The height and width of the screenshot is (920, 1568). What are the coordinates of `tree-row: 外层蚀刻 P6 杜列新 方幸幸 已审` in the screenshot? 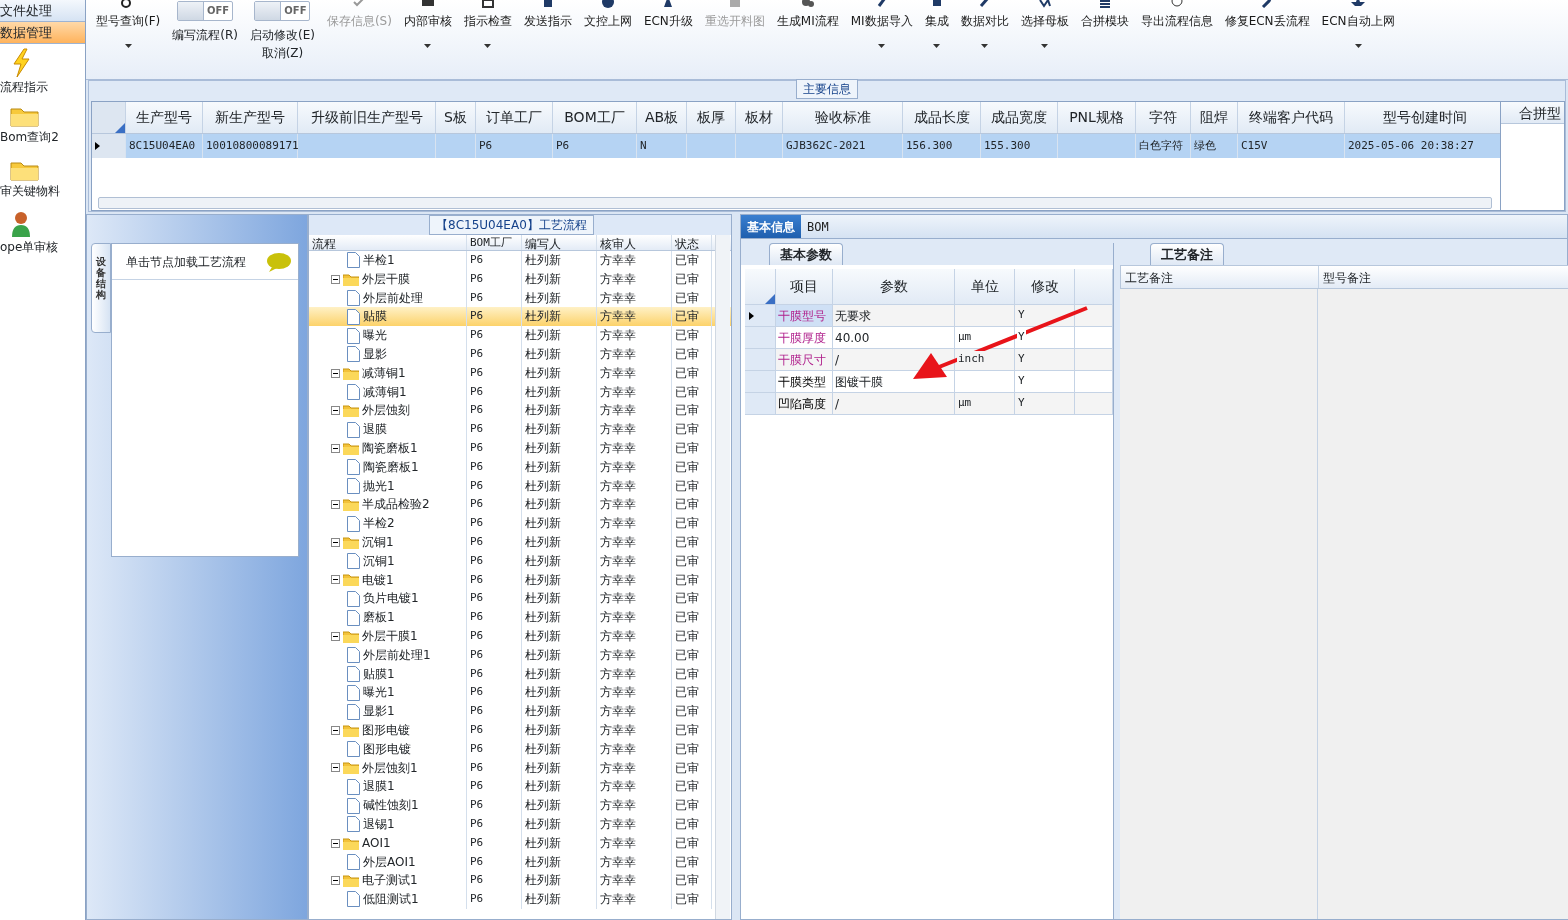 It's located at (520, 411).